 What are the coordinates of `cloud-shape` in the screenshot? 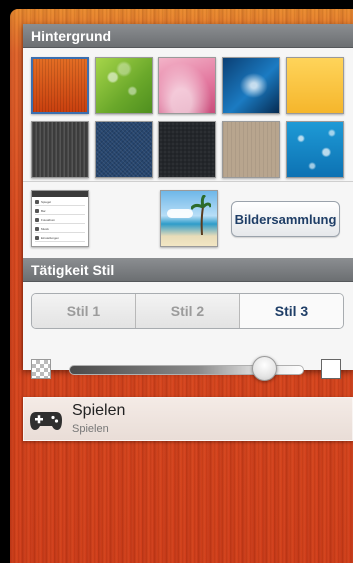 It's located at (180, 213).